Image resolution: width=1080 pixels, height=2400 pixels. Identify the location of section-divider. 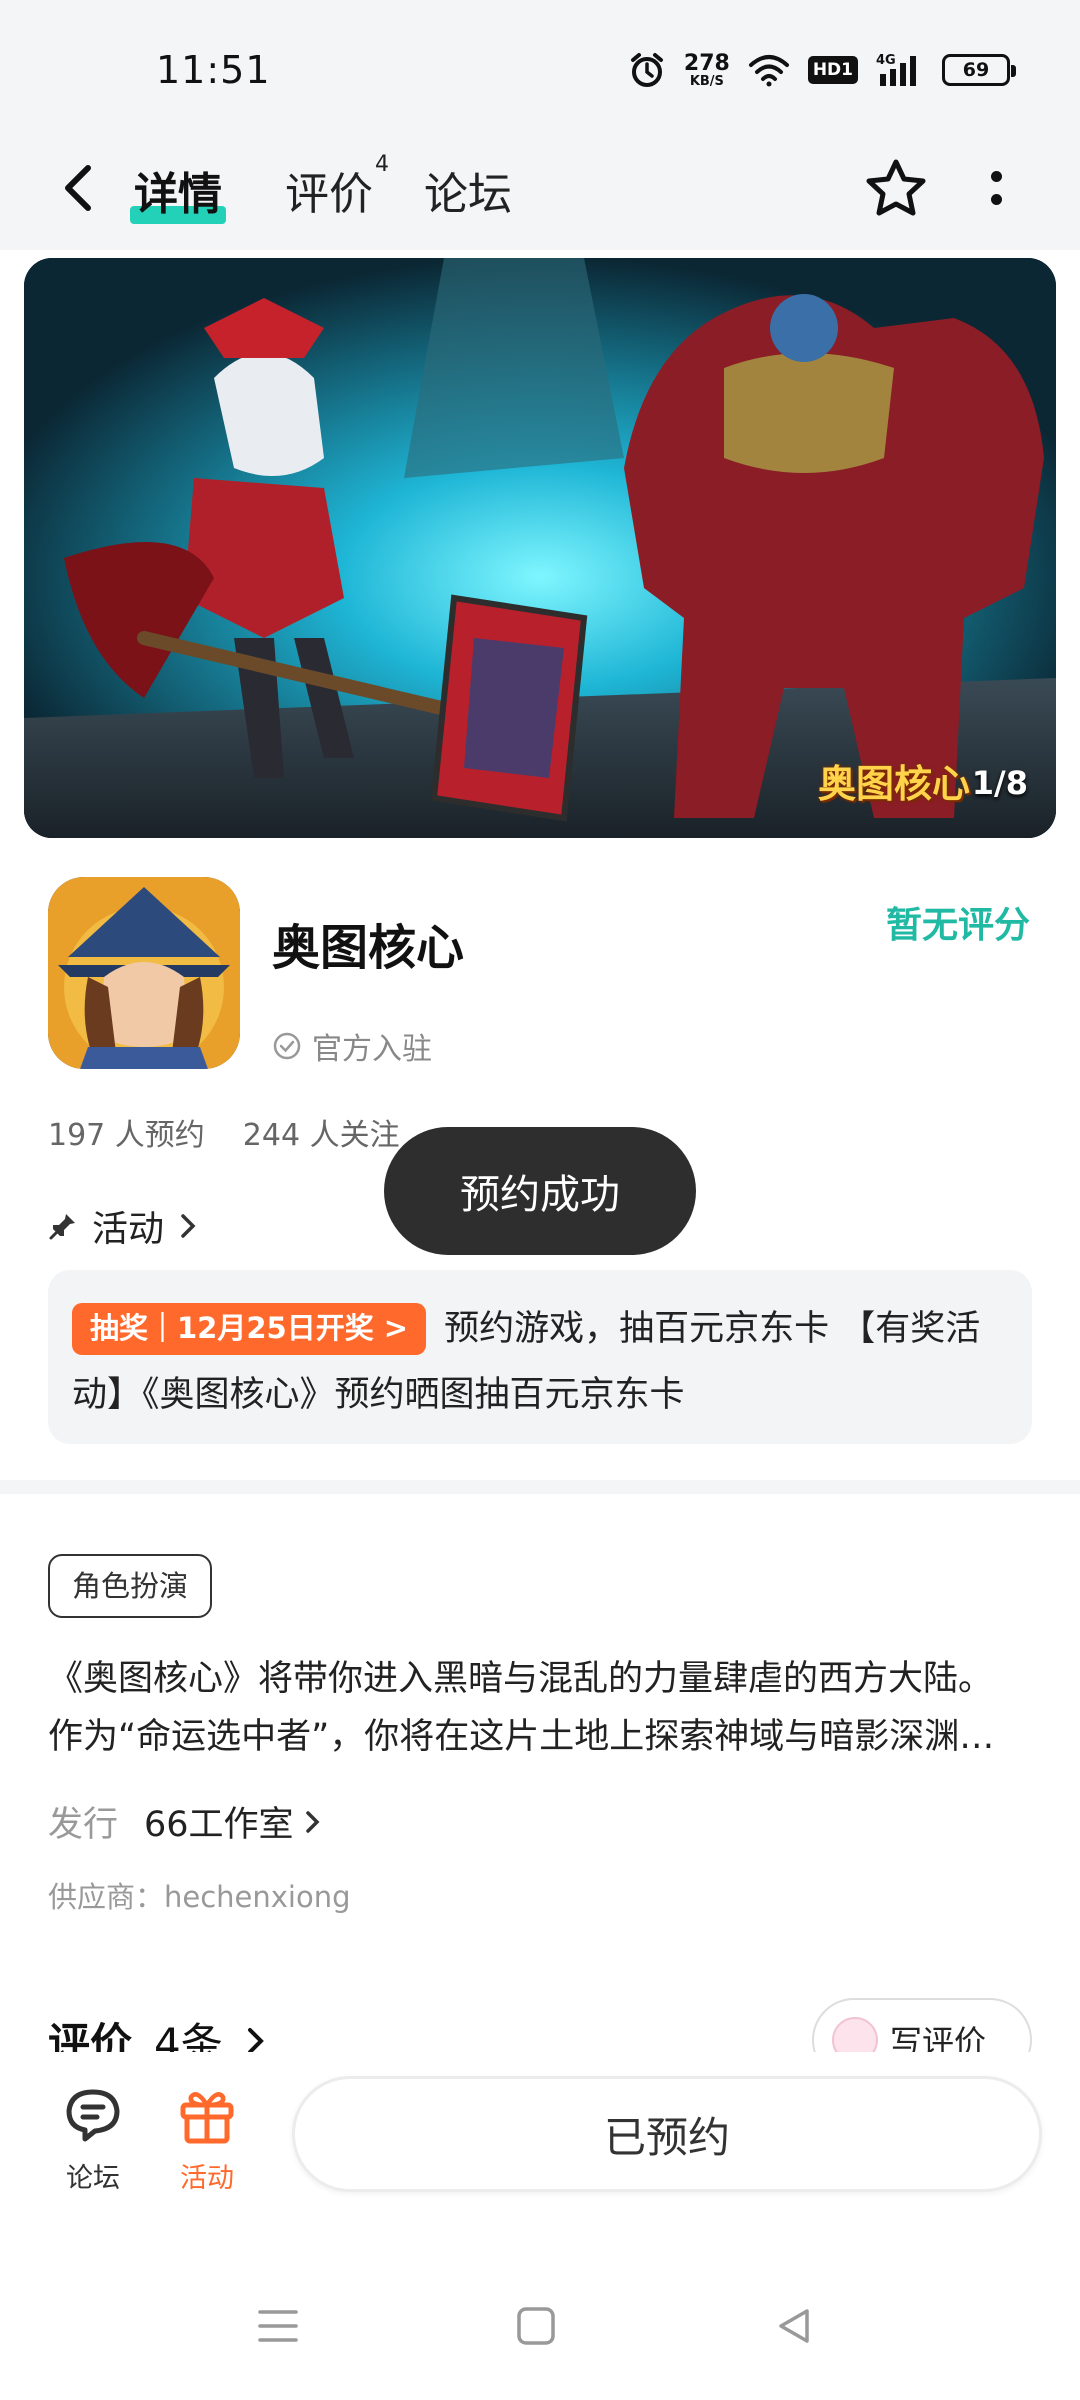
(540, 1487).